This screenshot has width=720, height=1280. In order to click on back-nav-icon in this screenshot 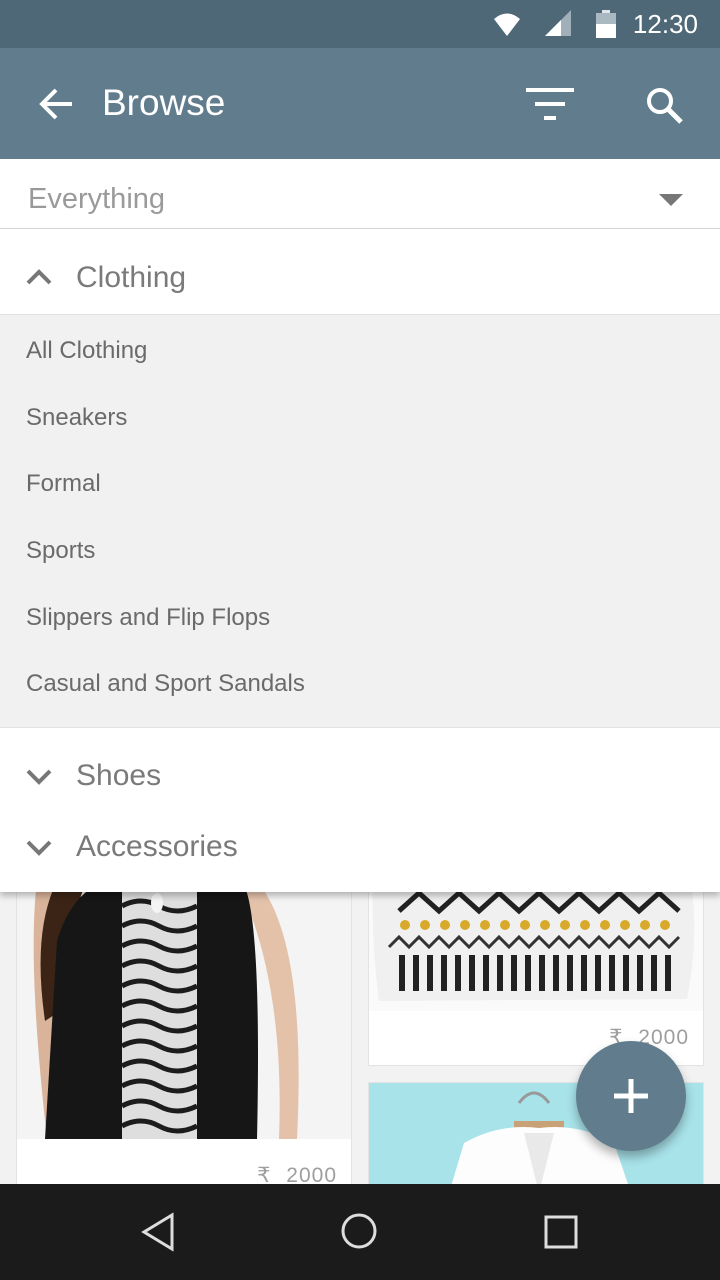, I will do `click(158, 1232)`.